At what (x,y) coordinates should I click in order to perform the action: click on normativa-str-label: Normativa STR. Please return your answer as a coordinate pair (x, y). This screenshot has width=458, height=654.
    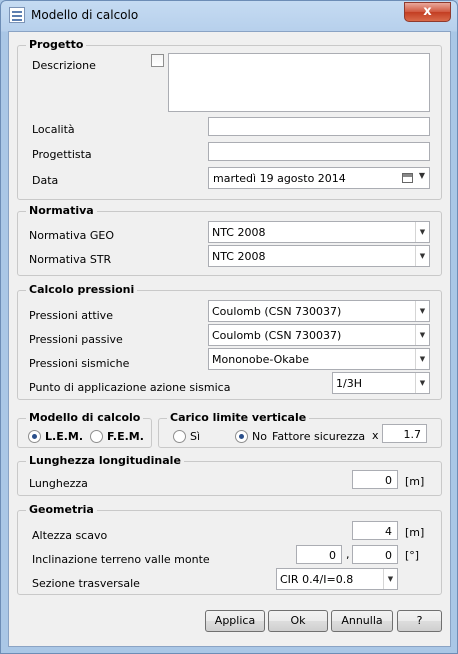
    Looking at the image, I should click on (70, 259).